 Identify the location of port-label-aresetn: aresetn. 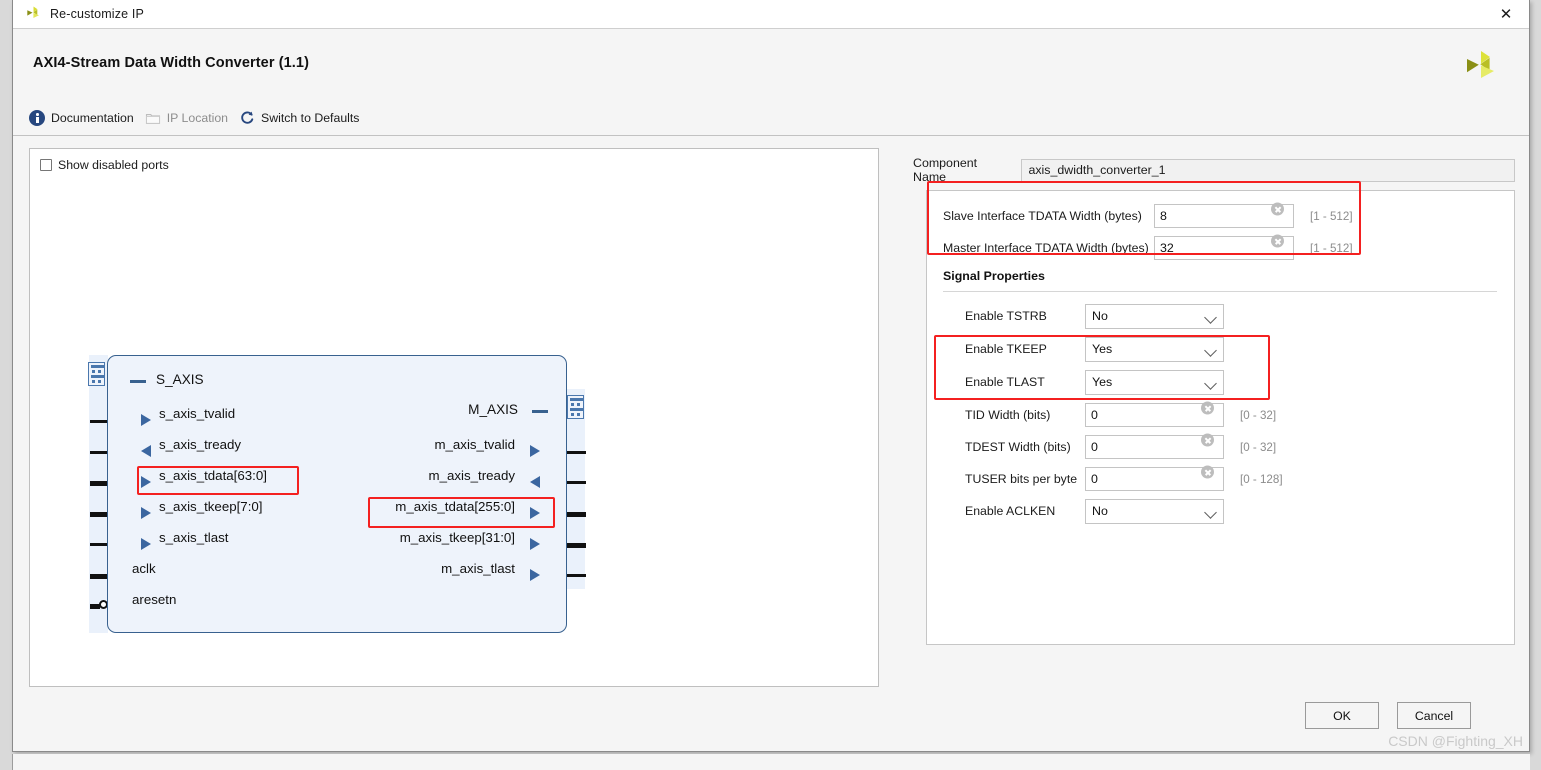
(154, 599).